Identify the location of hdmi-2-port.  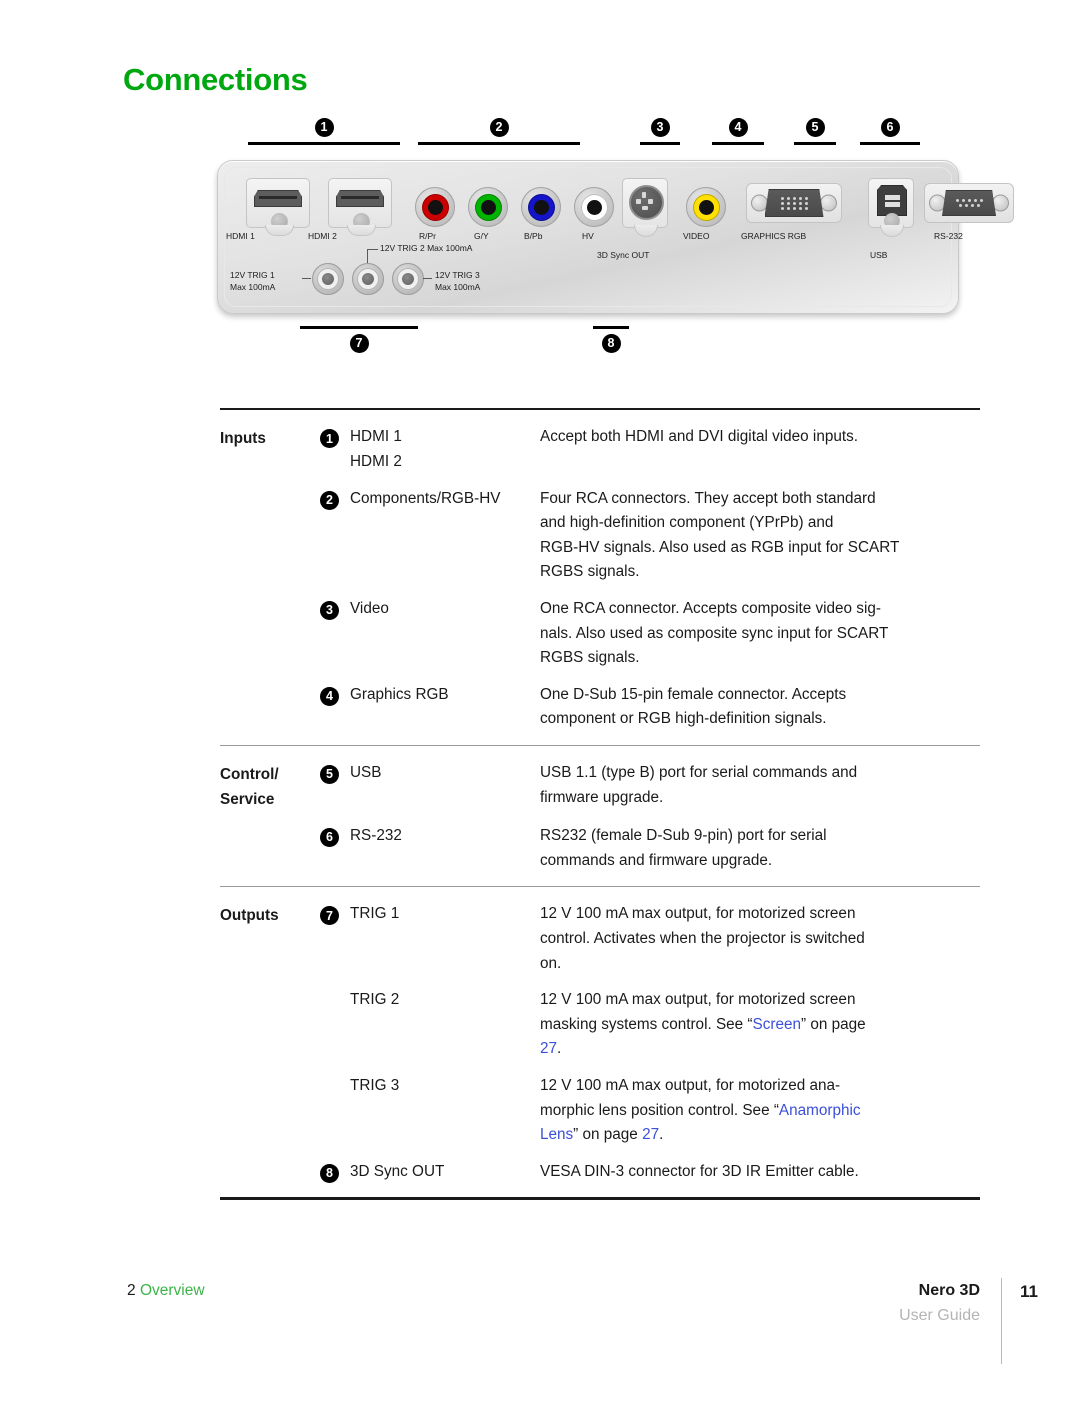
(360, 207).